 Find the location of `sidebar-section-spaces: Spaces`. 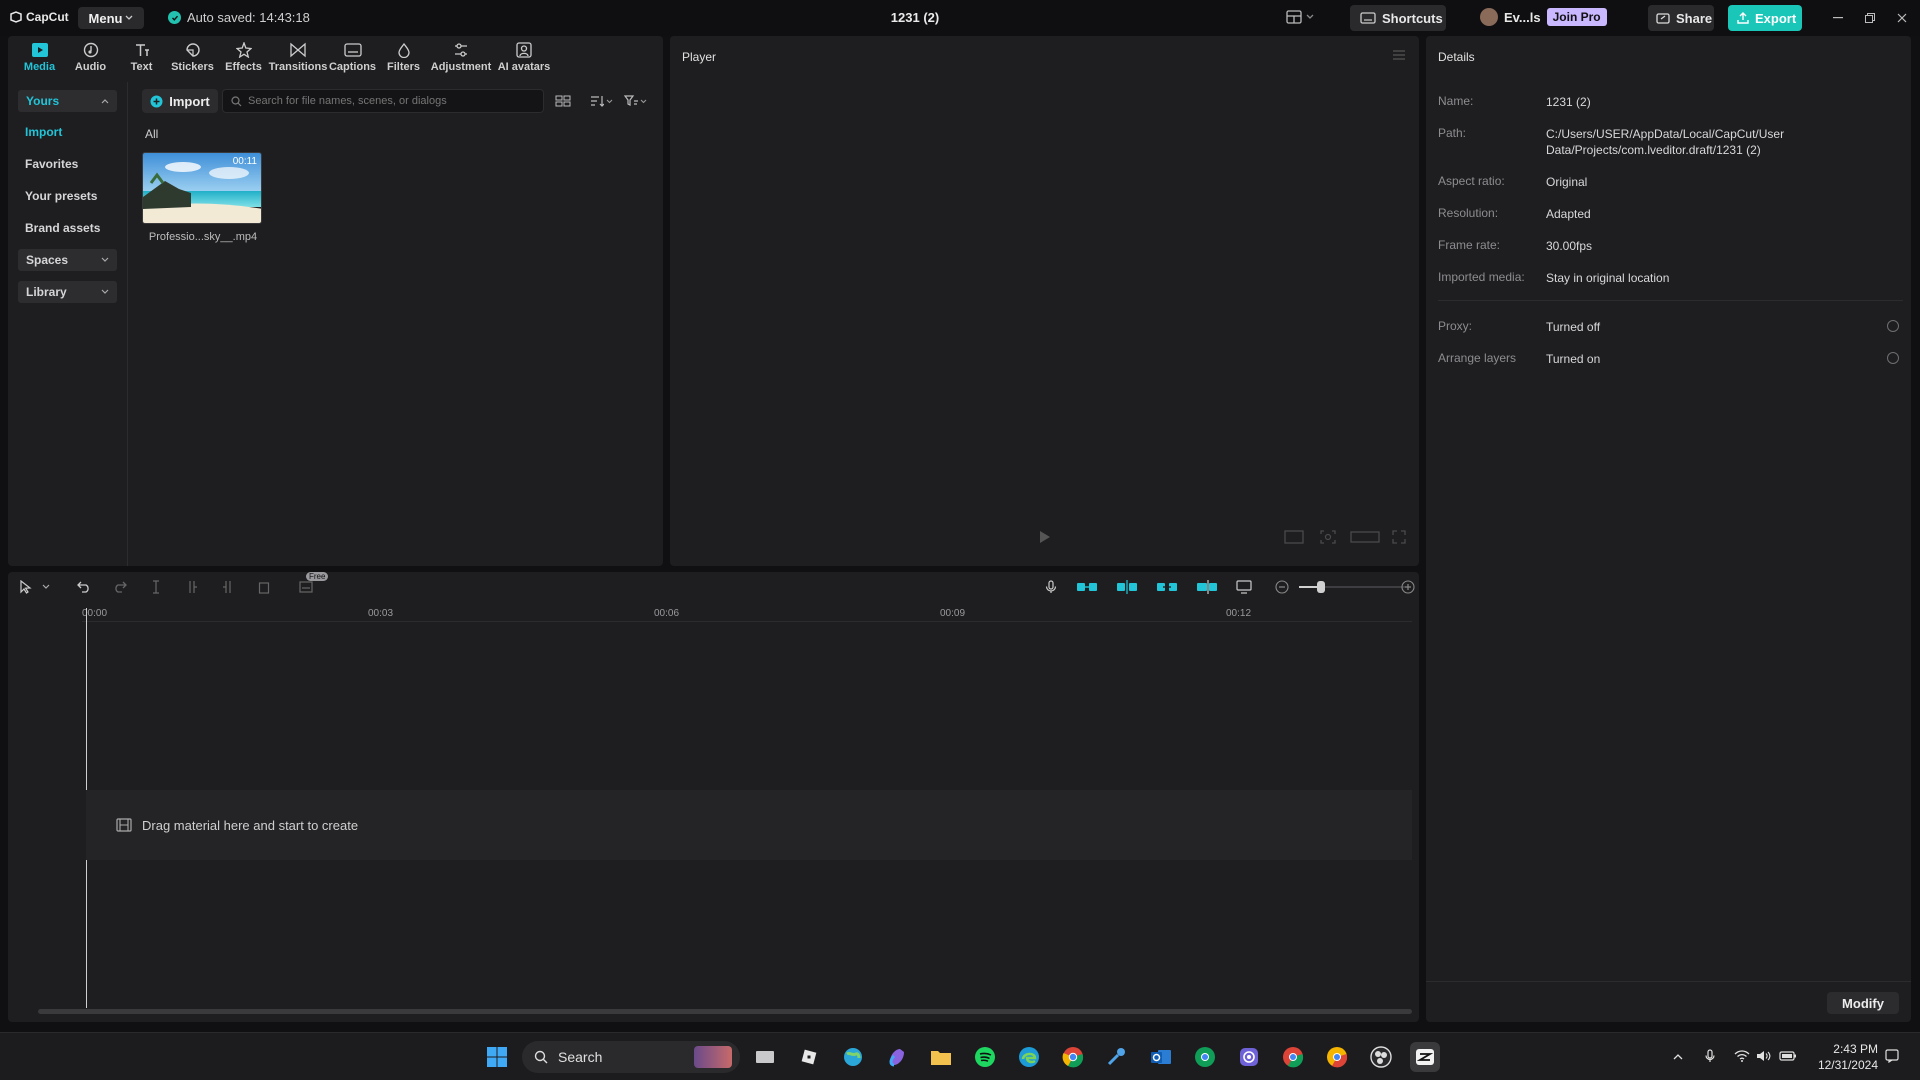

sidebar-section-spaces: Spaces is located at coordinates (67, 260).